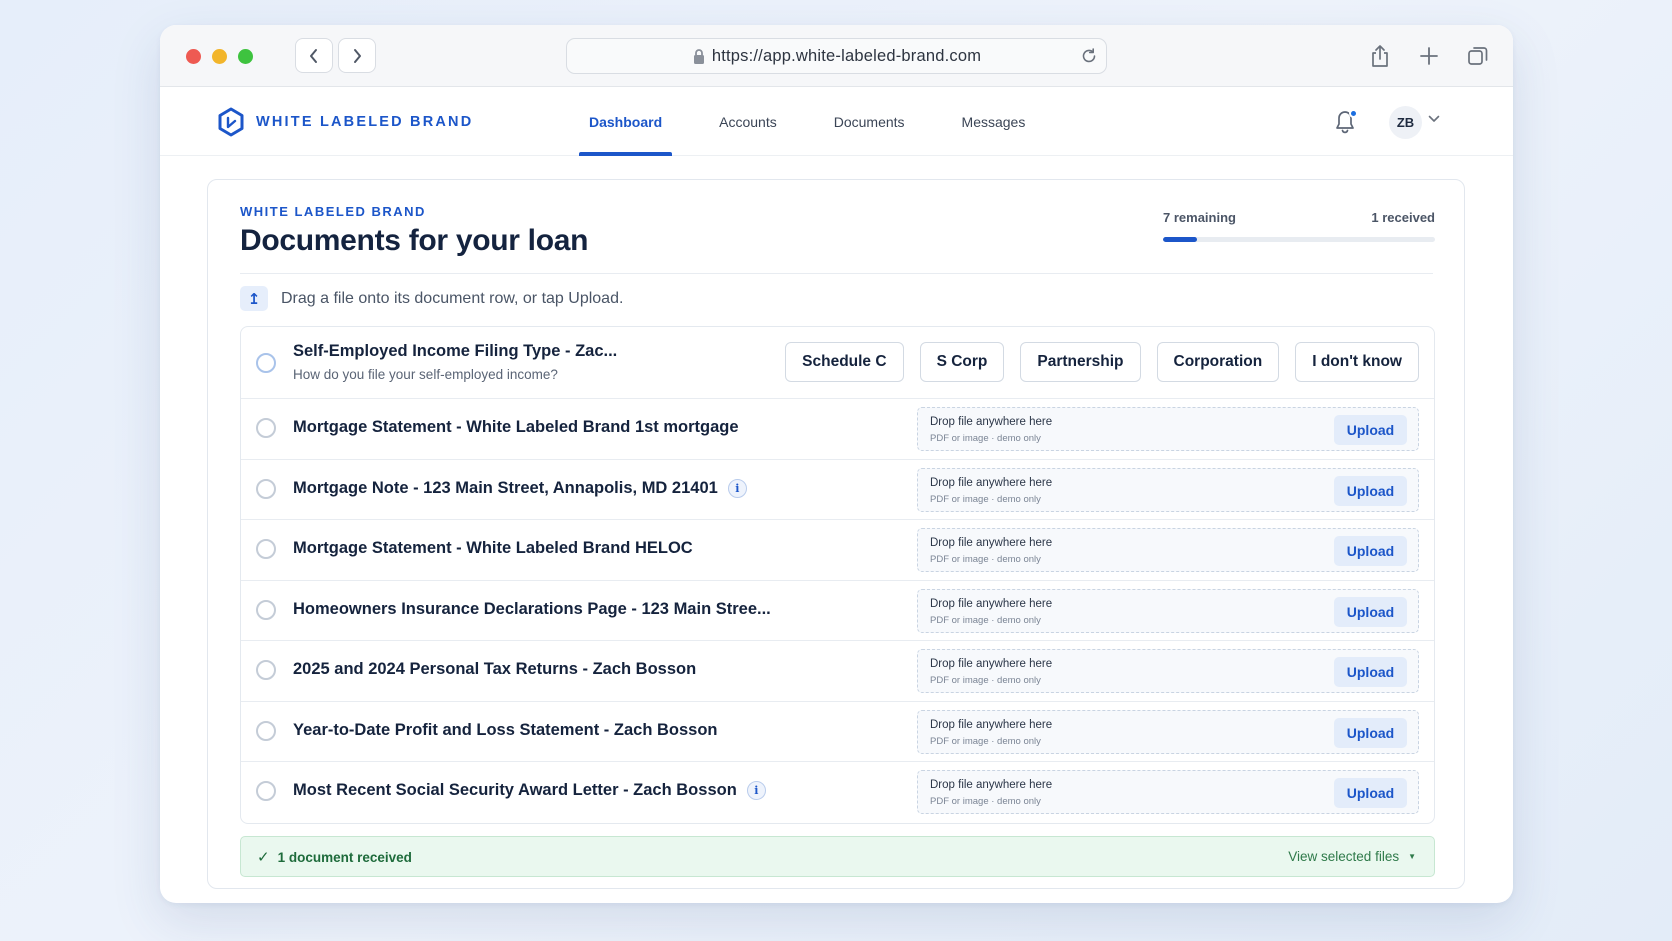 This screenshot has height=941, width=1672. I want to click on checkmark-icon: ✓, so click(263, 857).